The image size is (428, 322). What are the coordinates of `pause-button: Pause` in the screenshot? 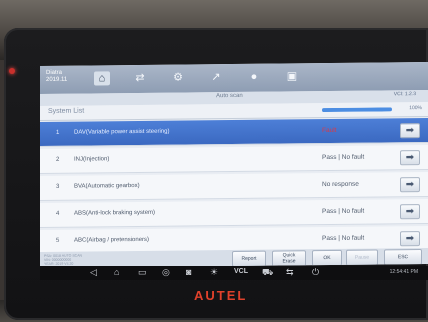 It's located at (362, 257).